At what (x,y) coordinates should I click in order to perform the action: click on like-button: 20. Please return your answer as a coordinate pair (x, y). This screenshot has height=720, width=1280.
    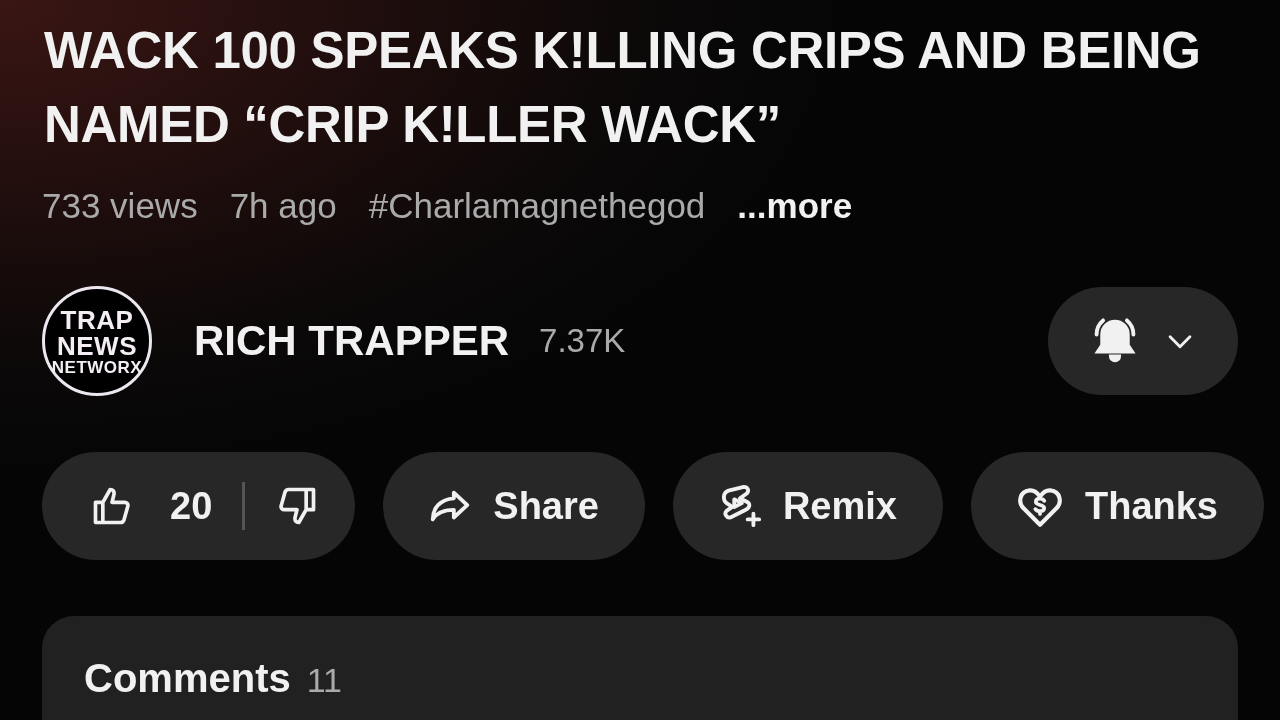
    Looking at the image, I should click on (151, 506).